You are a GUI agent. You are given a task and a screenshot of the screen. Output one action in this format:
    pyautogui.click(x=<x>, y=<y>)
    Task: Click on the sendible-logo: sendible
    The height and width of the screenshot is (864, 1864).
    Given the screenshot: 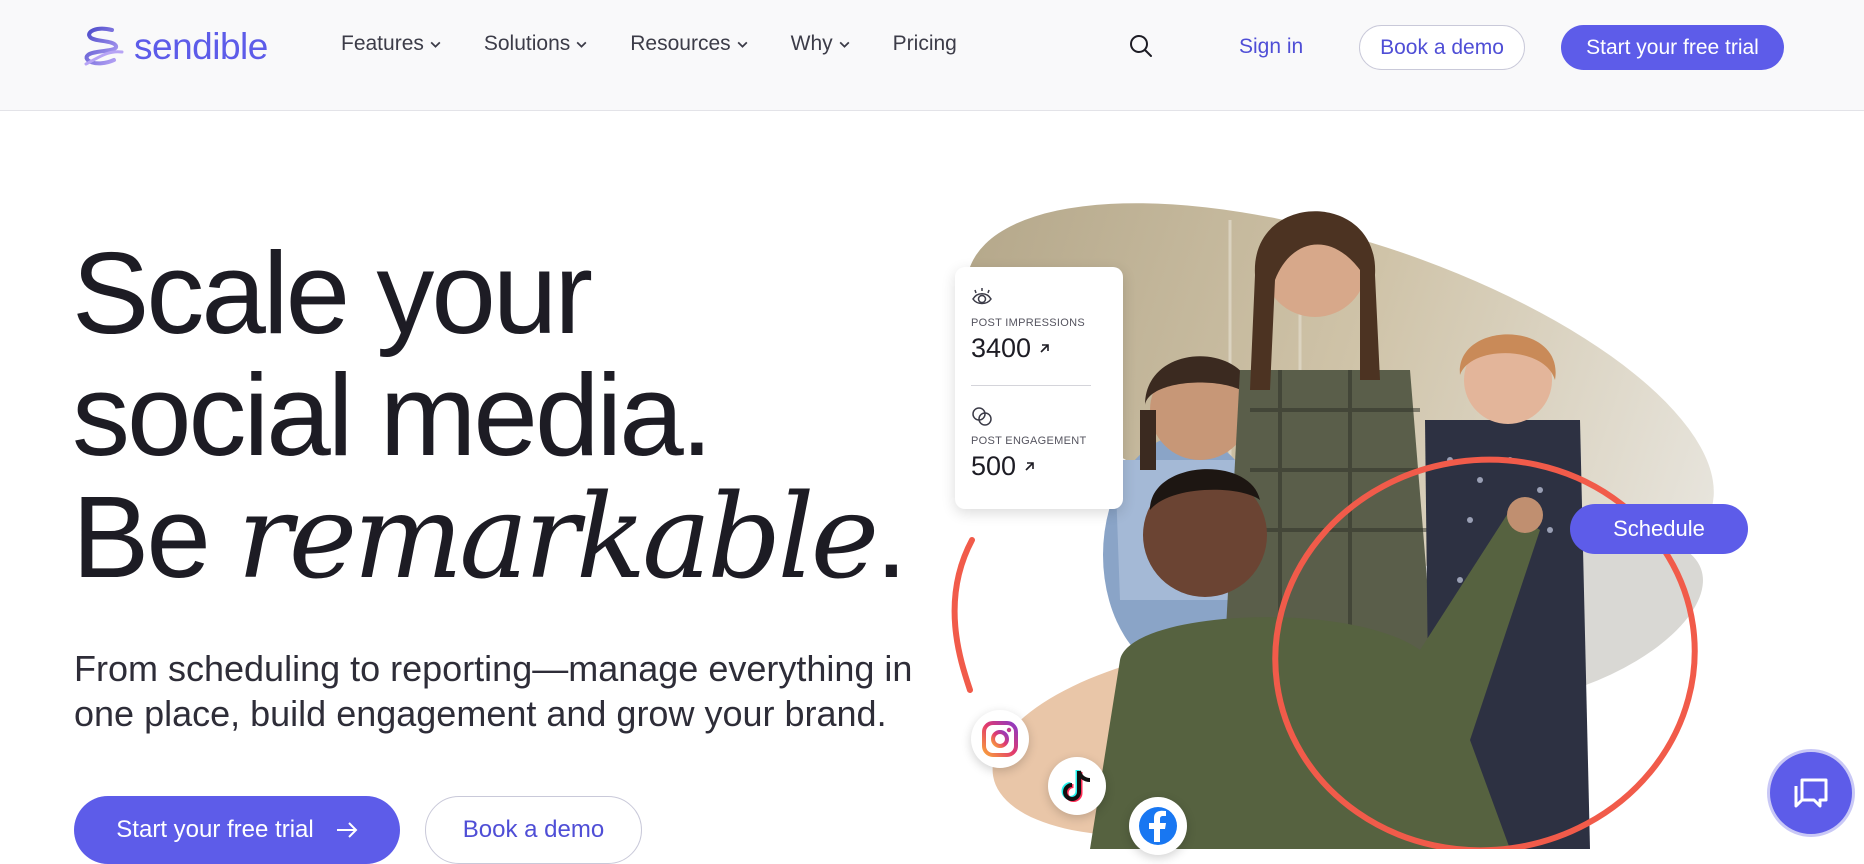 What is the action you would take?
    pyautogui.click(x=173, y=47)
    